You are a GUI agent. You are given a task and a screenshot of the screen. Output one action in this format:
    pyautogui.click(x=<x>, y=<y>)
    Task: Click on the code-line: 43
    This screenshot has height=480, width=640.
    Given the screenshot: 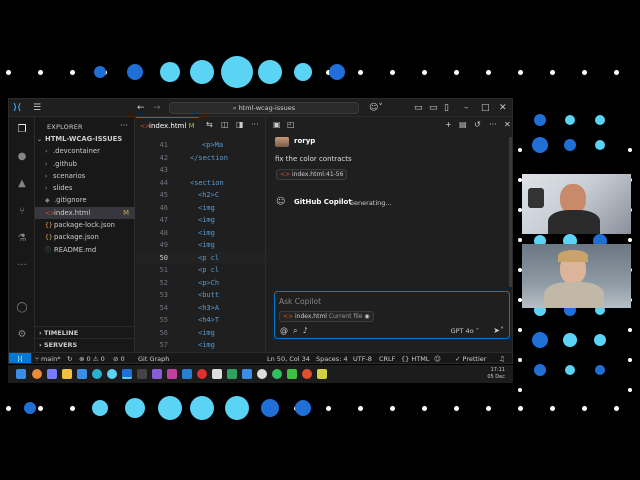 What is the action you would take?
    pyautogui.click(x=200, y=170)
    